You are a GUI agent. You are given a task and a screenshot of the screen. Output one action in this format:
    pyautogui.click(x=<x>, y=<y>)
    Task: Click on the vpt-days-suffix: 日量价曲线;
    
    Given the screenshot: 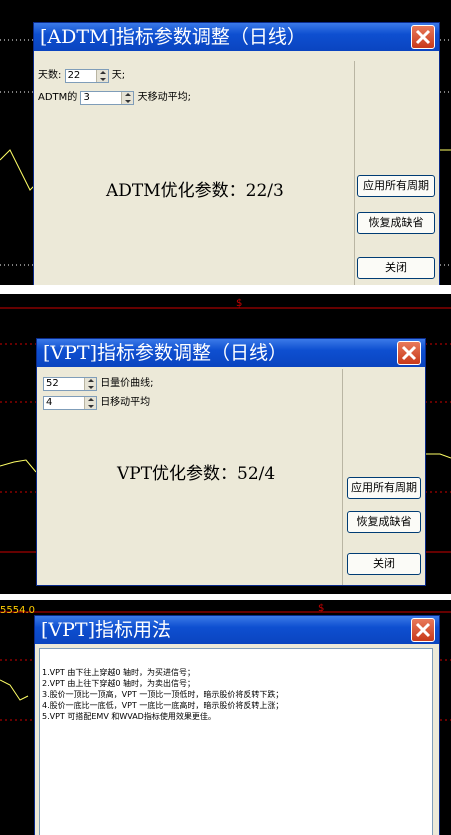 What is the action you would take?
    pyautogui.click(x=127, y=383)
    